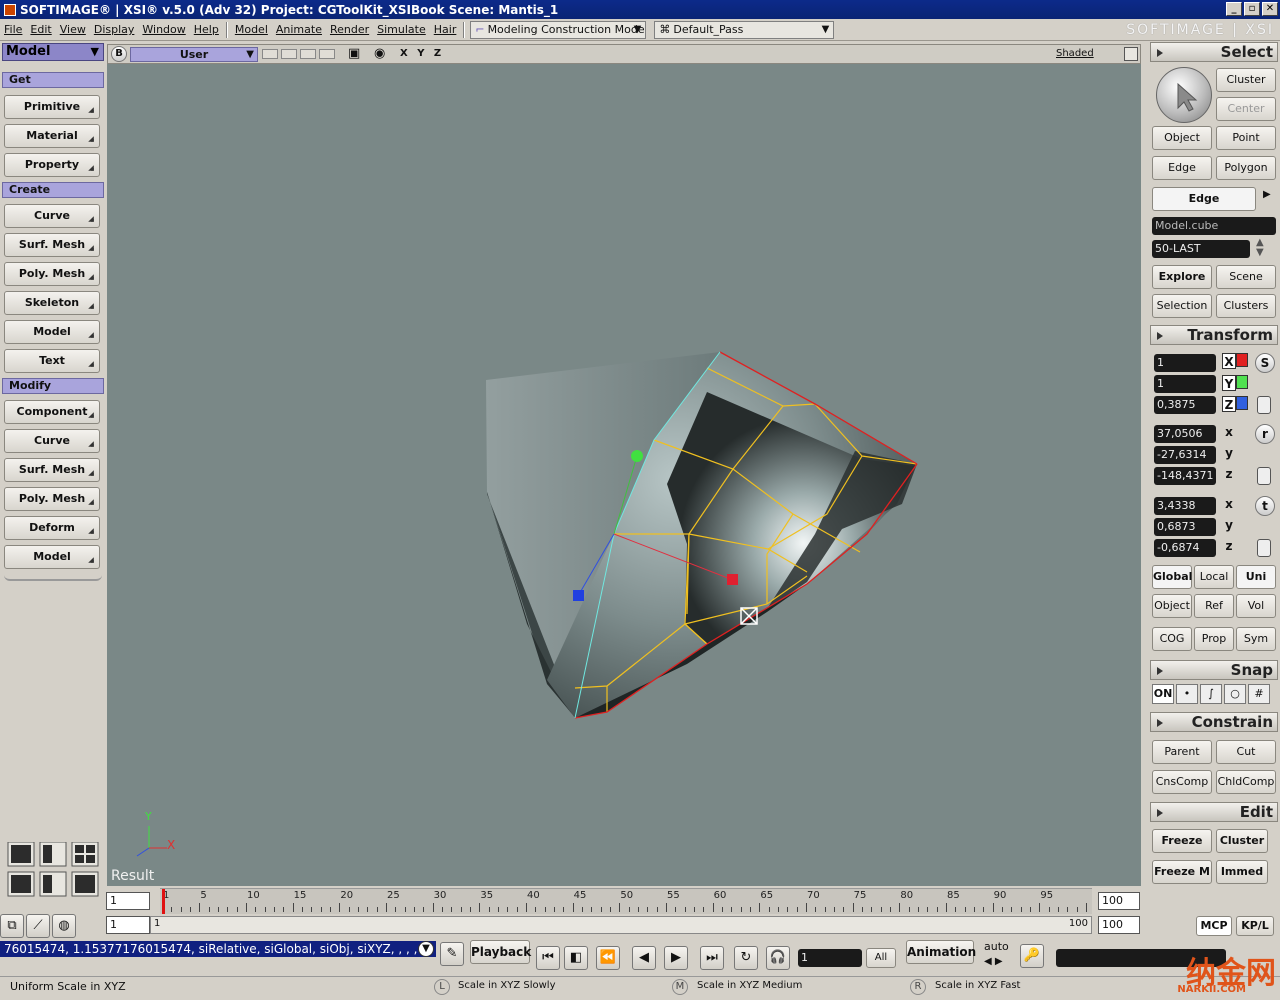 Image resolution: width=1280 pixels, height=1000 pixels. What do you see at coordinates (53, 190) in the screenshot?
I see `section-create: Create` at bounding box center [53, 190].